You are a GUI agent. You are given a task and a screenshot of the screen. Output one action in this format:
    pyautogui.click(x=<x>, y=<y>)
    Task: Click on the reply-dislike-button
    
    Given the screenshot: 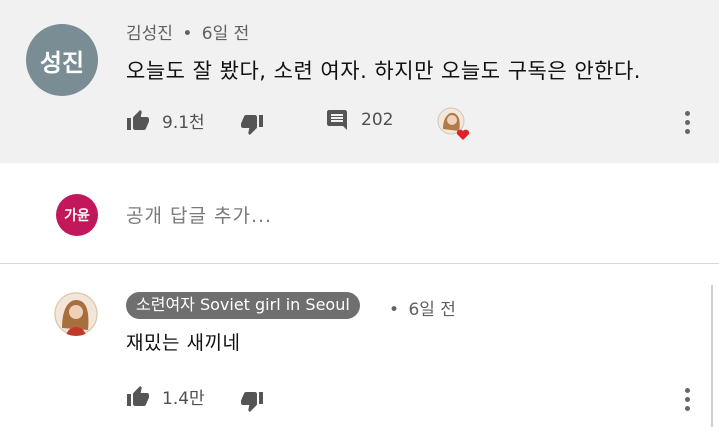 What is the action you would take?
    pyautogui.click(x=252, y=401)
    